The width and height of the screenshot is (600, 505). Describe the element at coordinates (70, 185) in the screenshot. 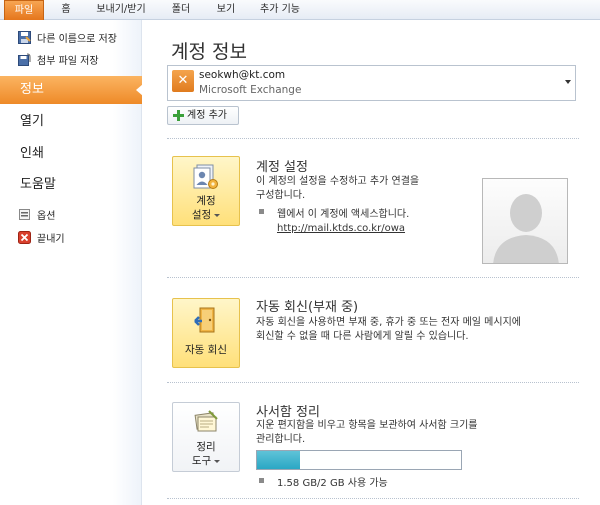

I see `nav-item-help: 도움말` at that location.